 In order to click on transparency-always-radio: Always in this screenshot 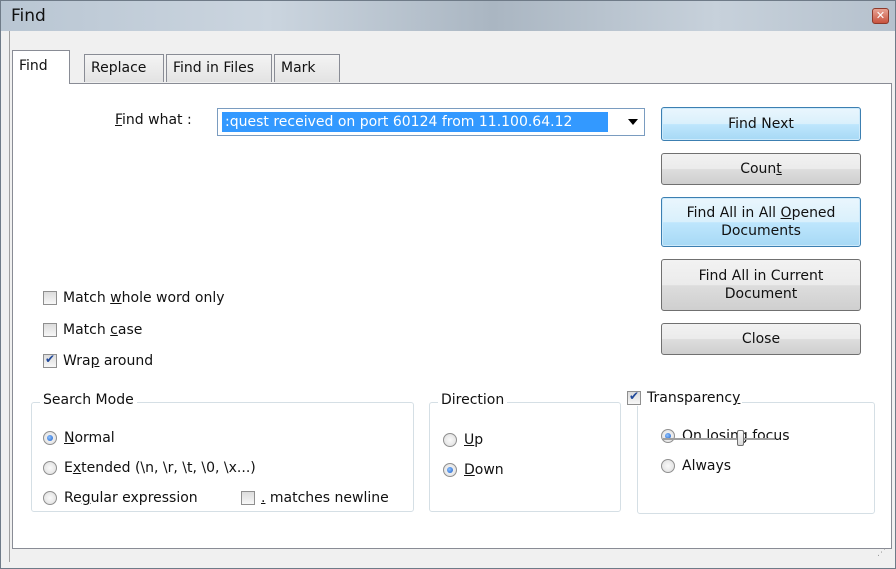, I will do `click(696, 466)`.